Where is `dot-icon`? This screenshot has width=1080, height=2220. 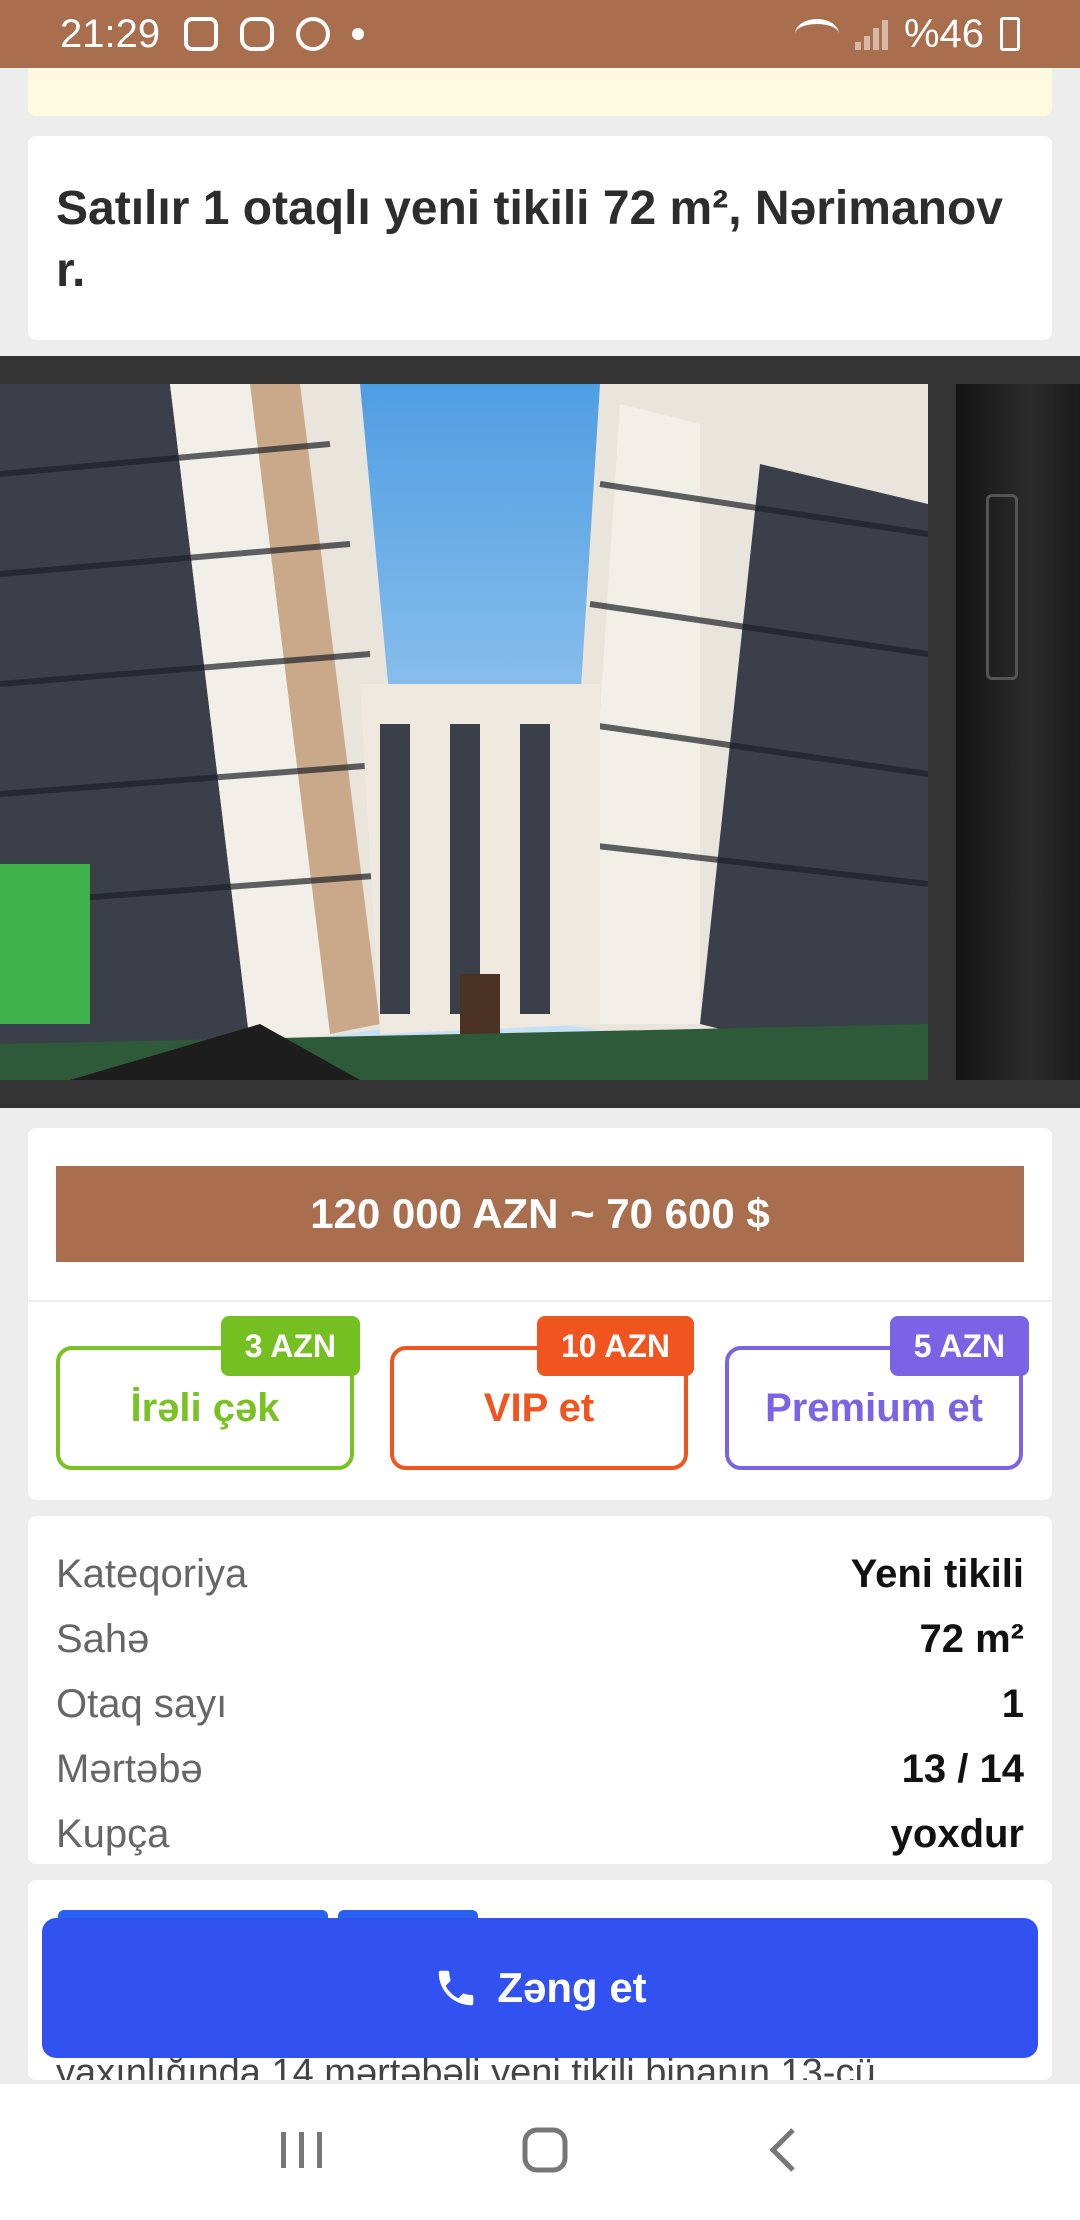
dot-icon is located at coordinates (358, 34).